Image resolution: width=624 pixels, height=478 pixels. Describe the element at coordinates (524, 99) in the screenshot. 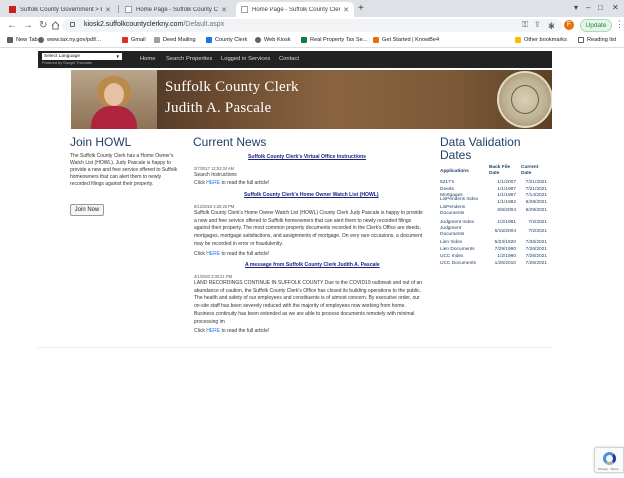

I see `county-seal` at that location.